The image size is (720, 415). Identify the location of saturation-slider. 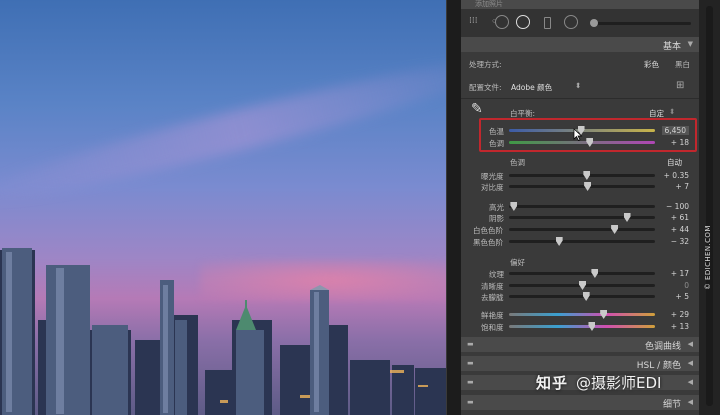
(582, 326).